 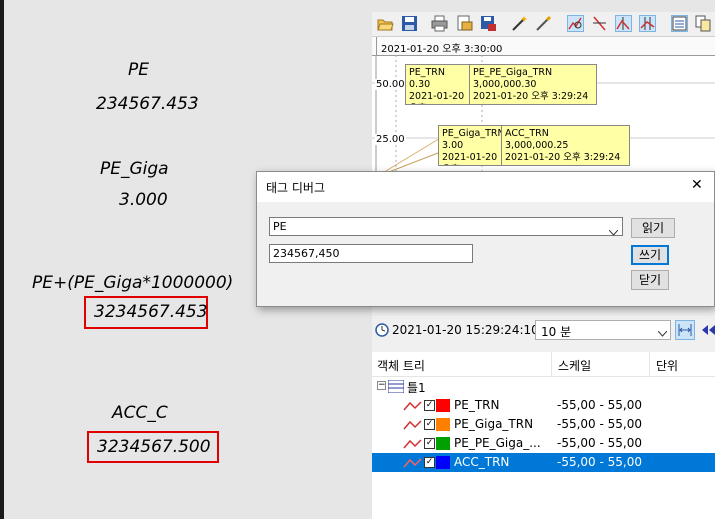 What do you see at coordinates (138, 70) in the screenshot?
I see `tag-label-pe: PE` at bounding box center [138, 70].